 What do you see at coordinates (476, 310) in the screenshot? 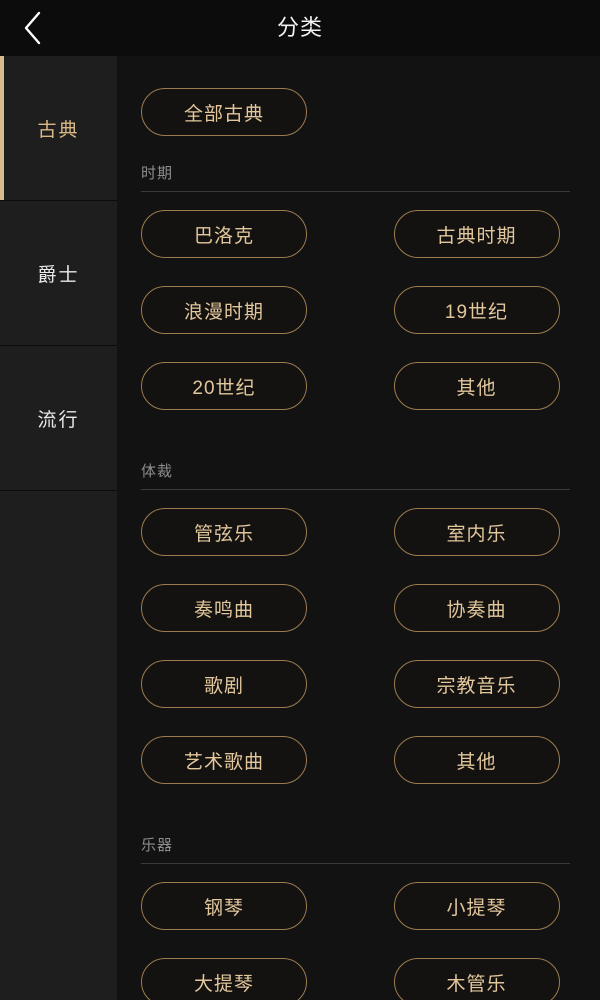
I see `chip-period-3: 19世纪` at bounding box center [476, 310].